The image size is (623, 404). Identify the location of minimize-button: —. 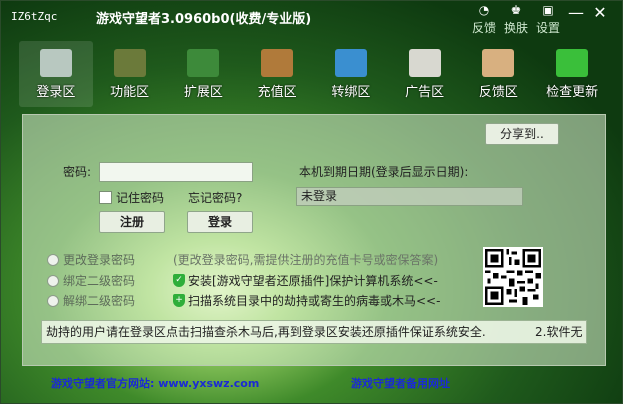
(576, 12).